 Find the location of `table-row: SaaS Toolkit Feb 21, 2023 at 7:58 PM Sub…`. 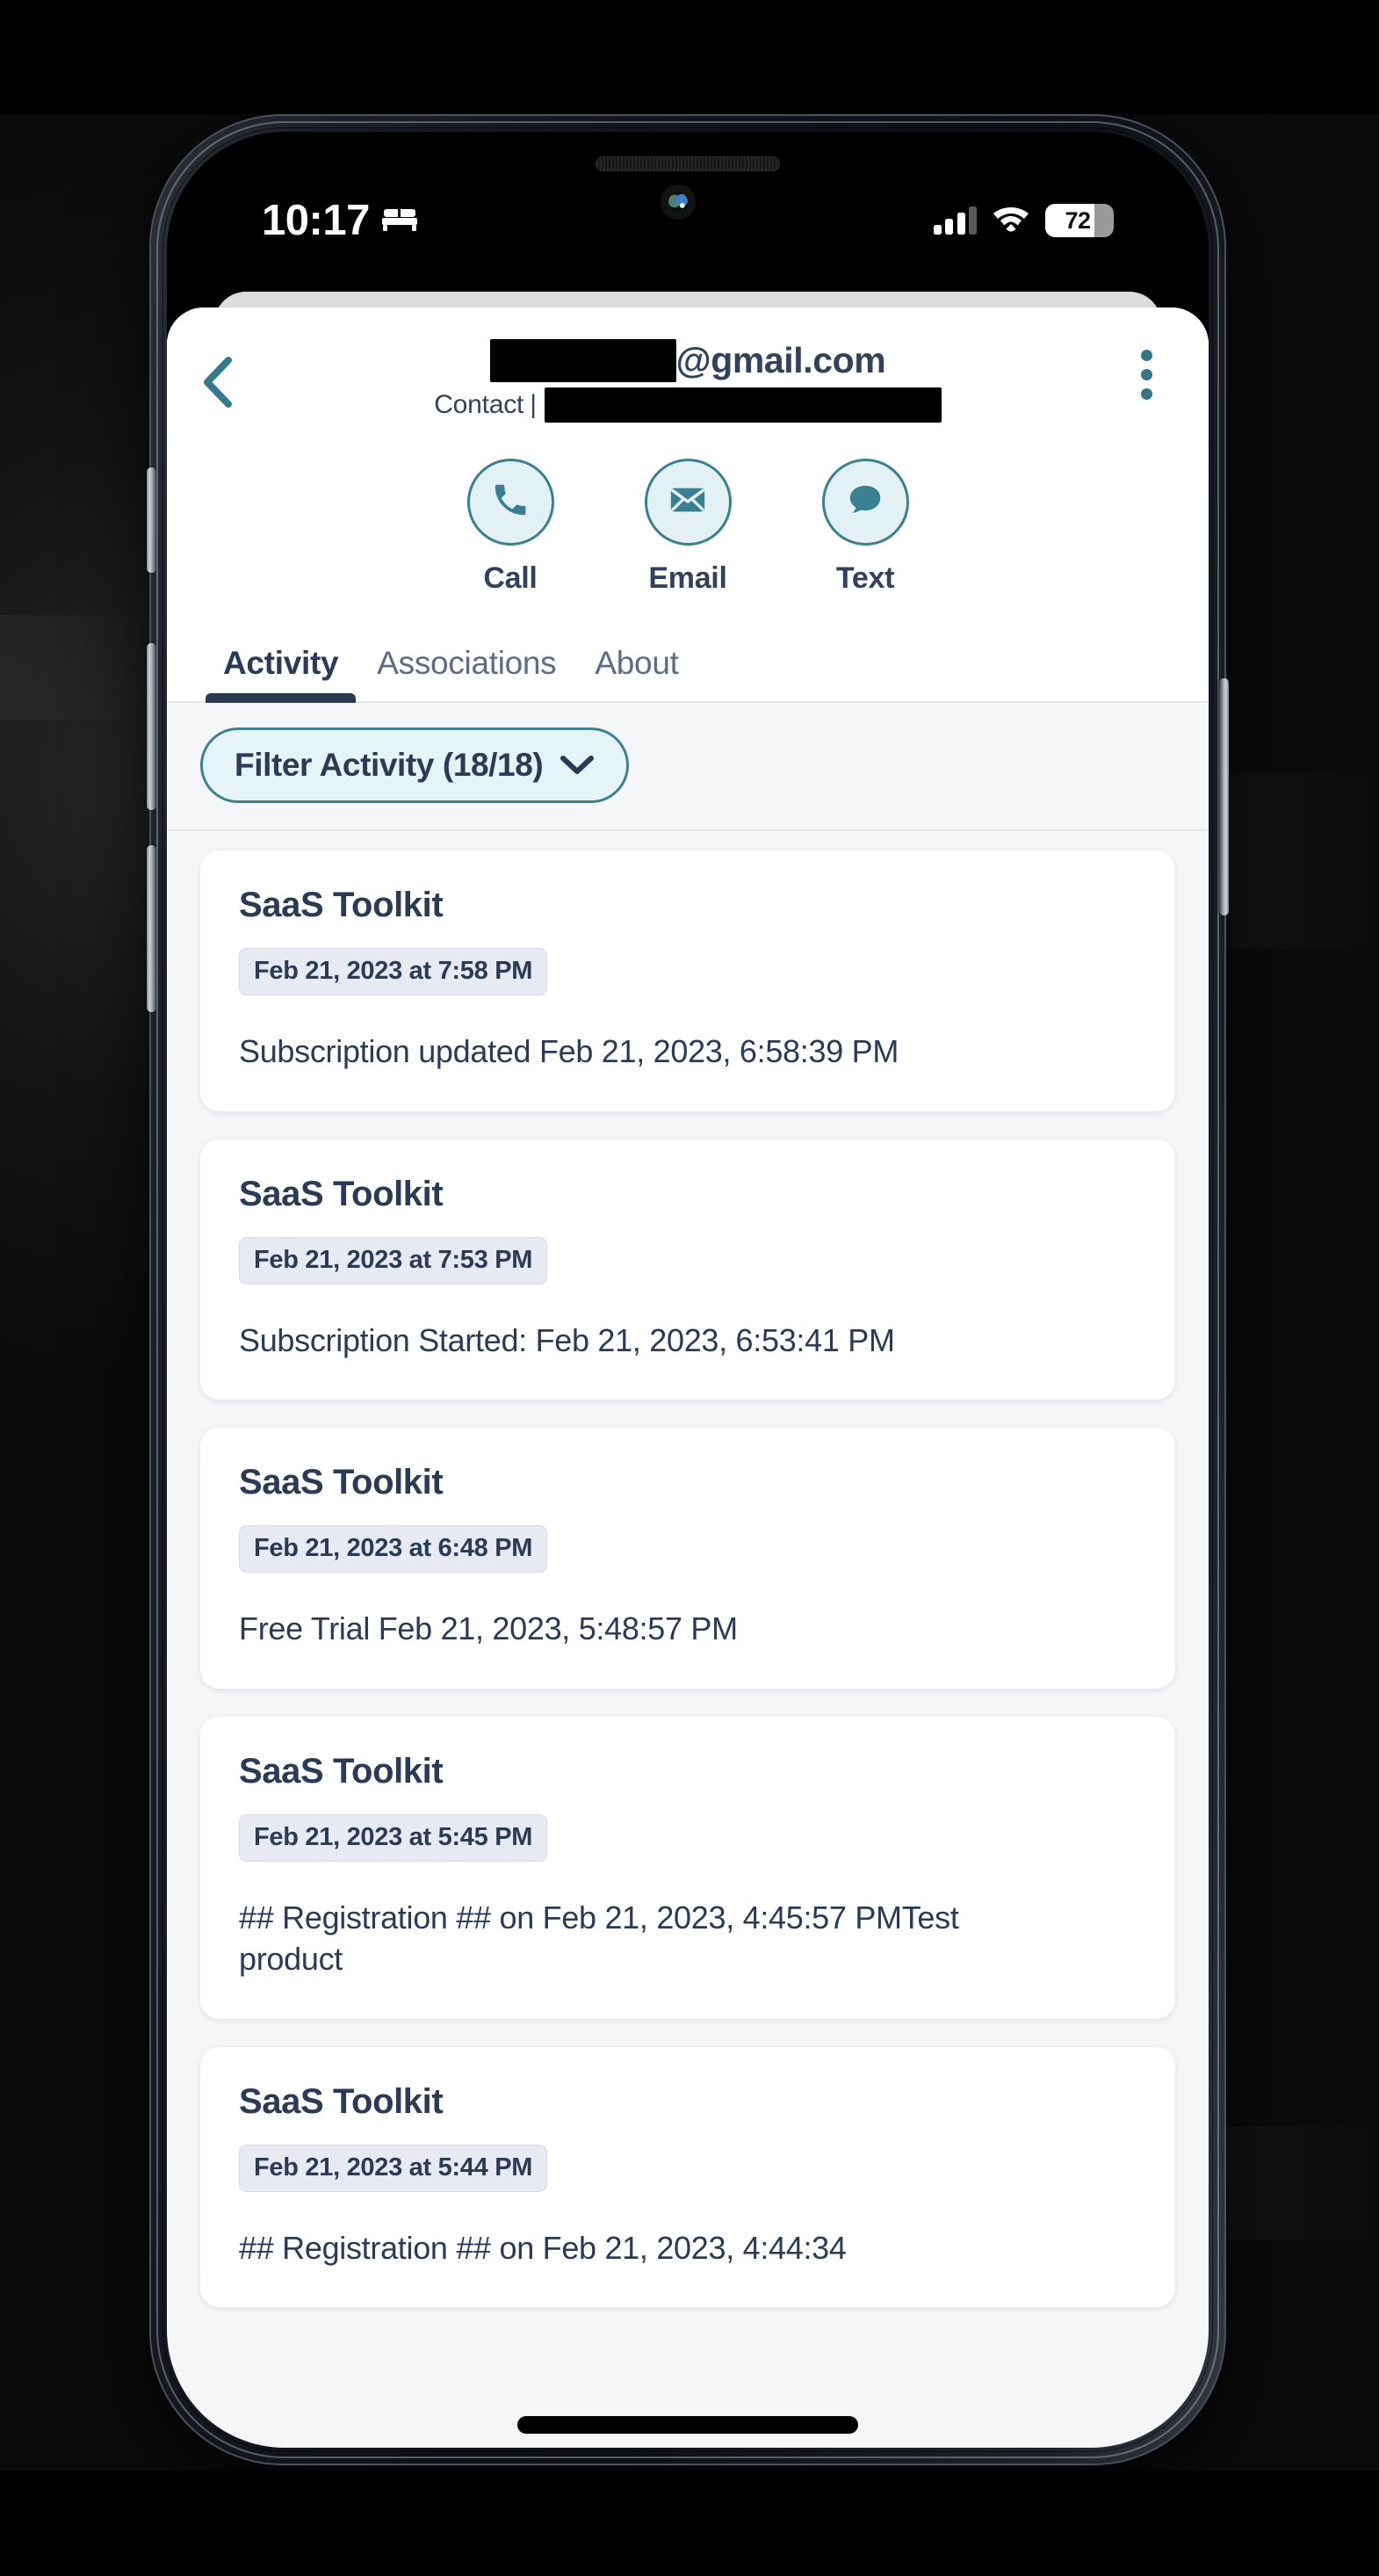

table-row: SaaS Toolkit Feb 21, 2023 at 7:58 PM Sub… is located at coordinates (687, 980).